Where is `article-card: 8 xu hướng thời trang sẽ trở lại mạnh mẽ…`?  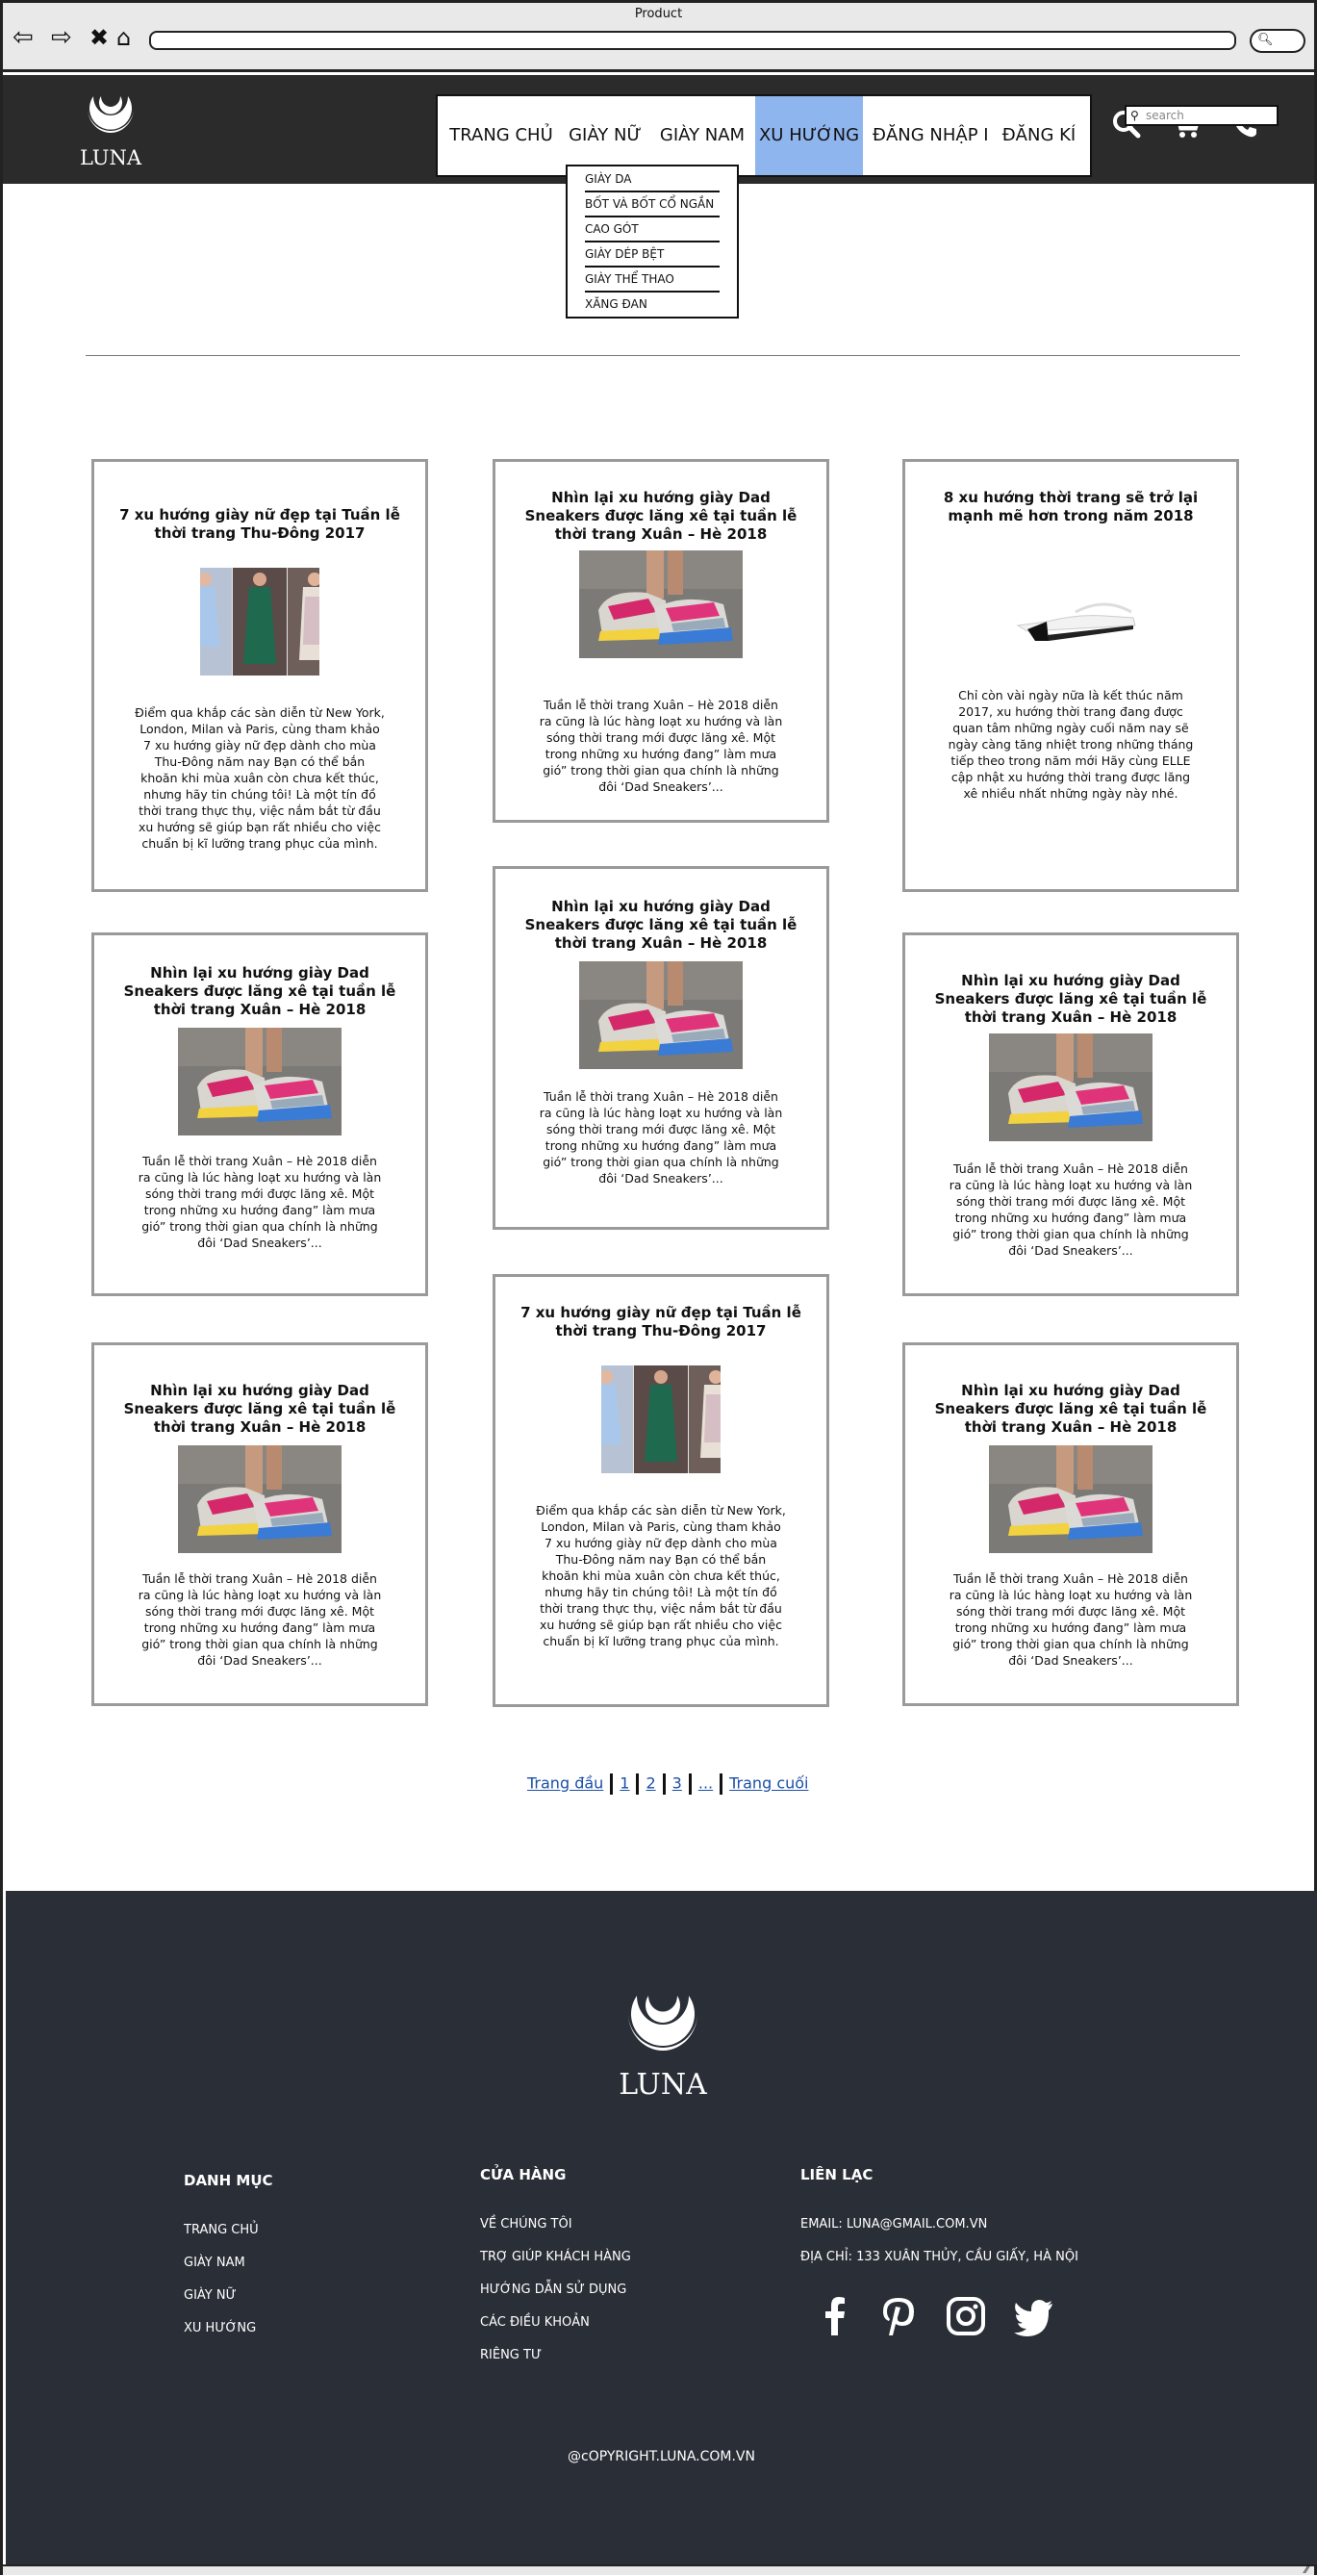
article-card: 8 xu hướng thời trang sẽ trở lại mạnh mẽ… is located at coordinates (1070, 675).